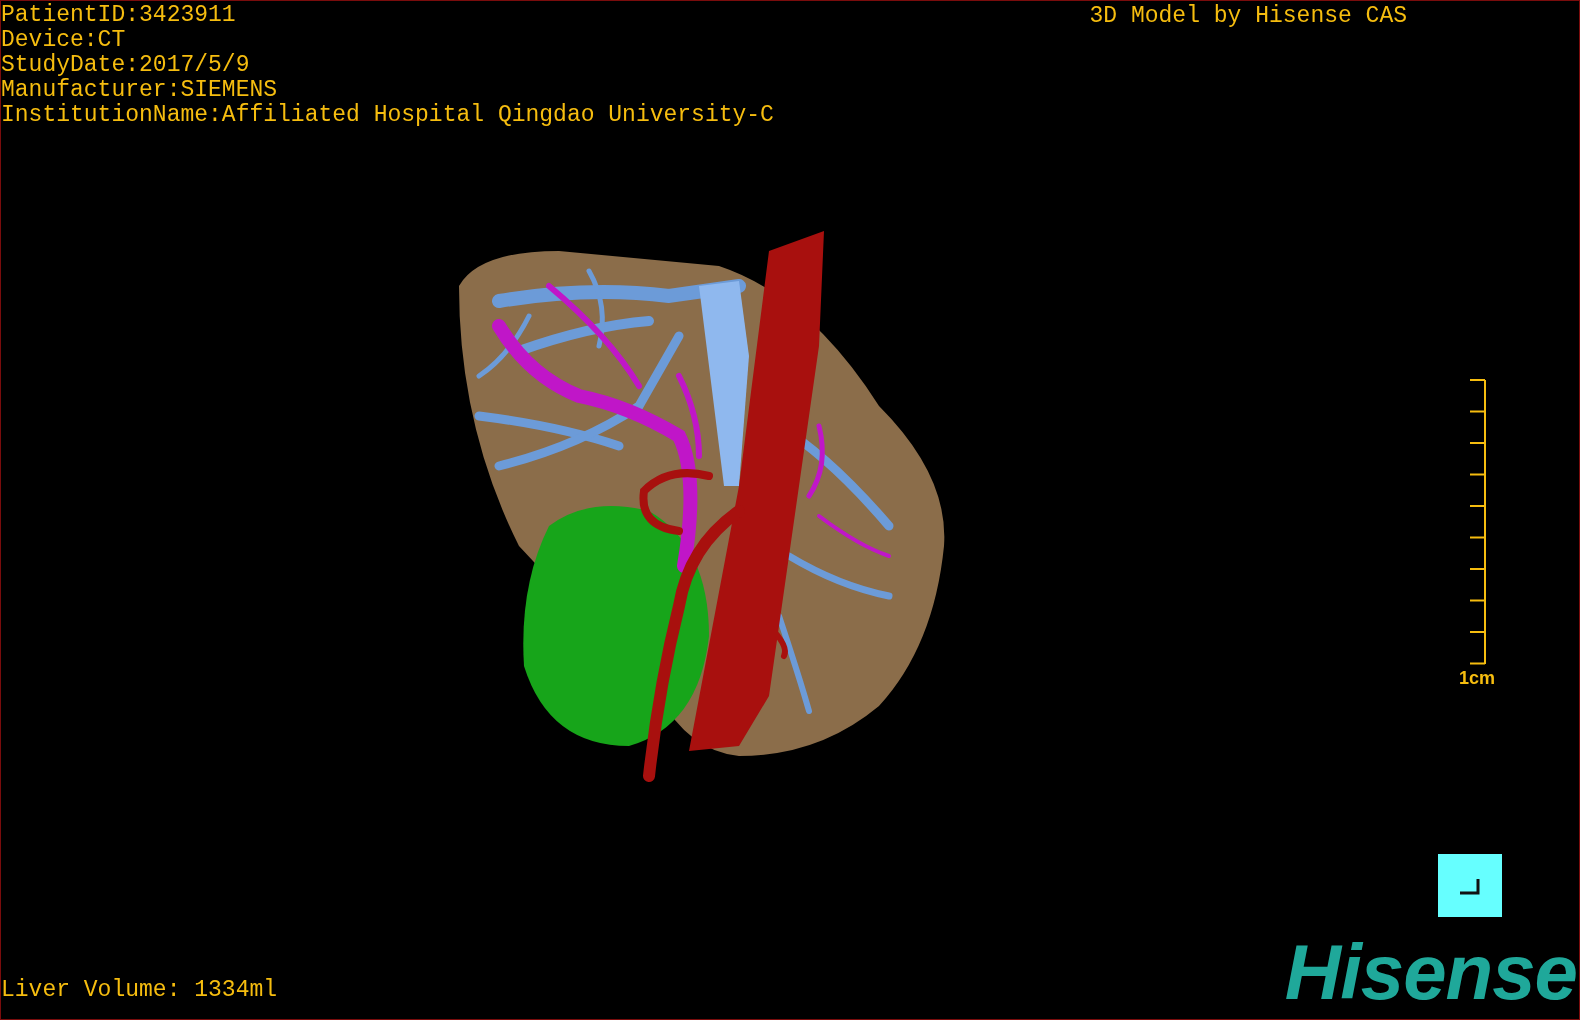 The image size is (1580, 1020). Describe the element at coordinates (1476, 678) in the screenshot. I see `scale-label: 1cm` at that location.